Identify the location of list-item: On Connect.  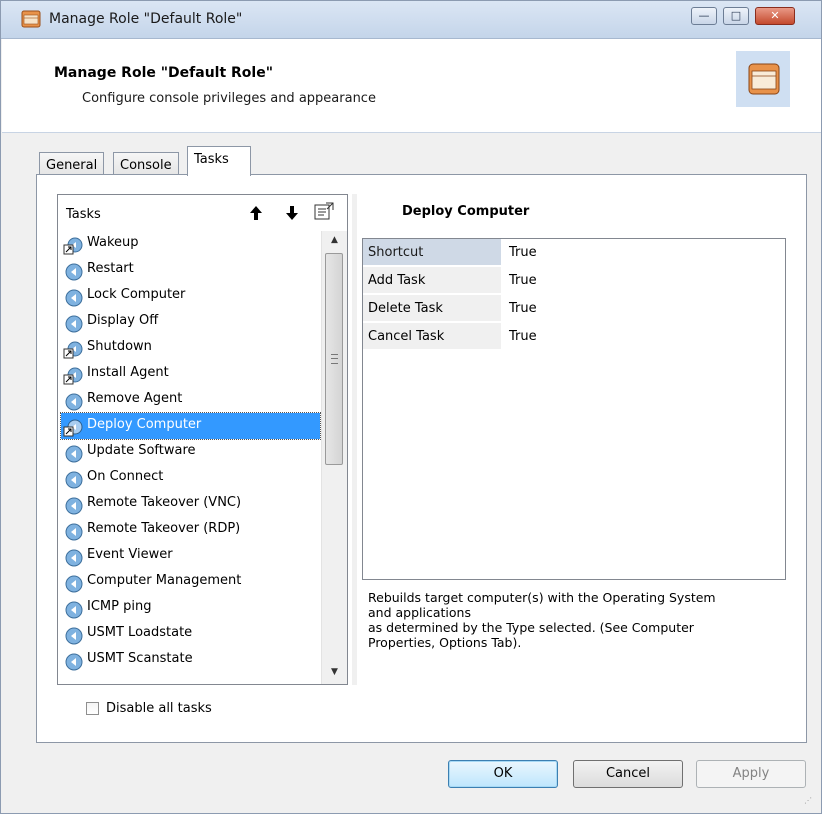
(190, 478).